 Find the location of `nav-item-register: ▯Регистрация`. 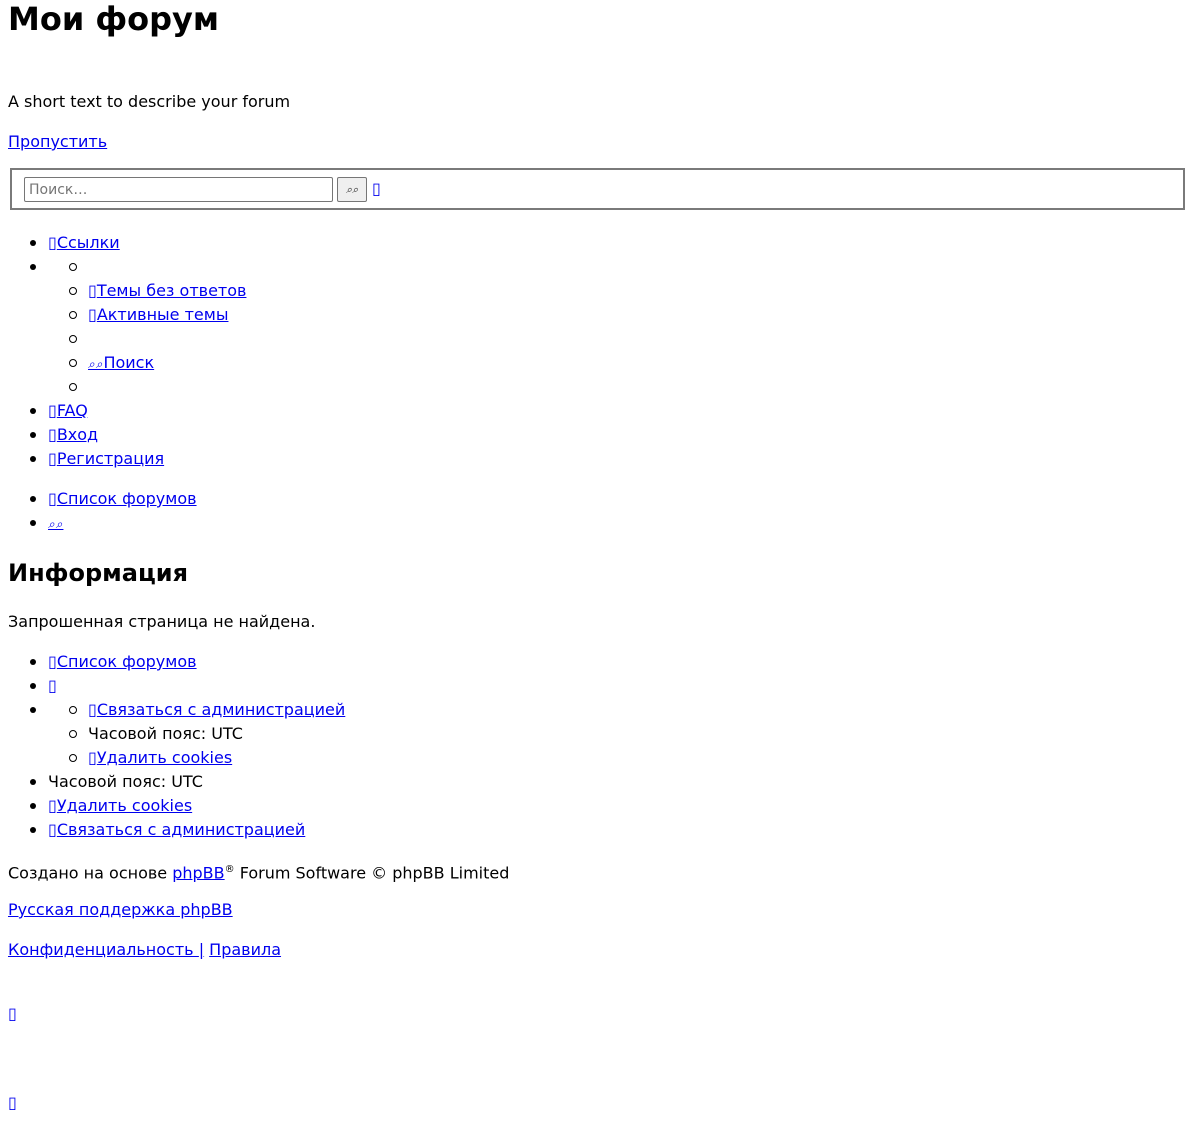

nav-item-register: ▯Регистрация is located at coordinates (96, 459).